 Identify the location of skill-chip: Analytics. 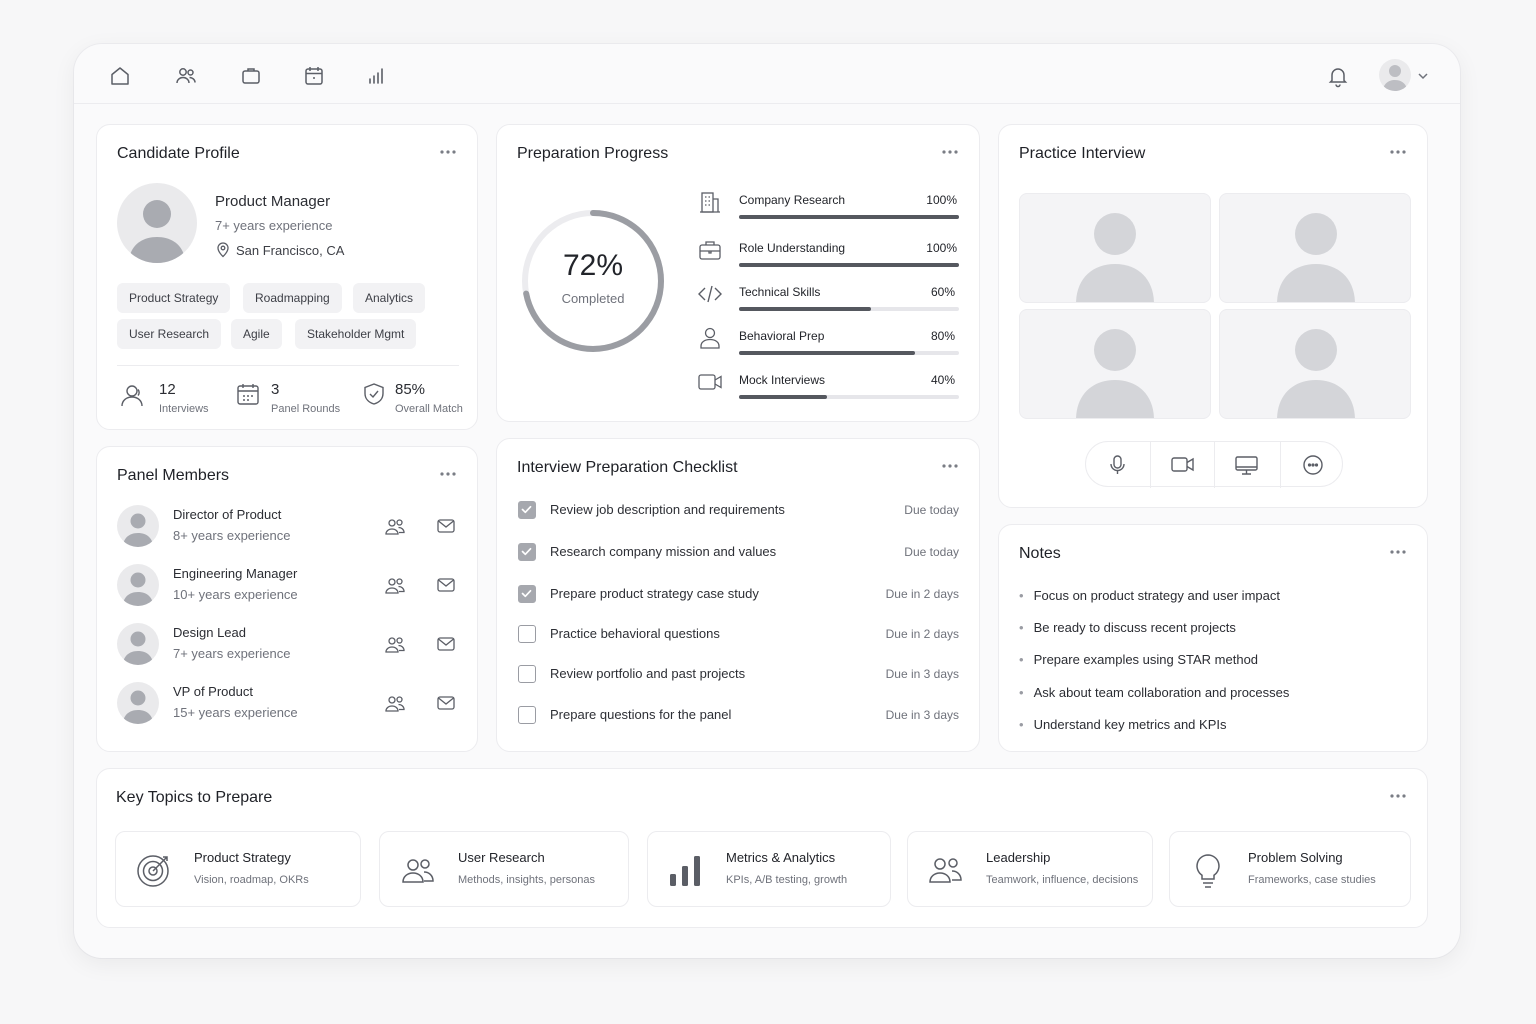
(389, 298).